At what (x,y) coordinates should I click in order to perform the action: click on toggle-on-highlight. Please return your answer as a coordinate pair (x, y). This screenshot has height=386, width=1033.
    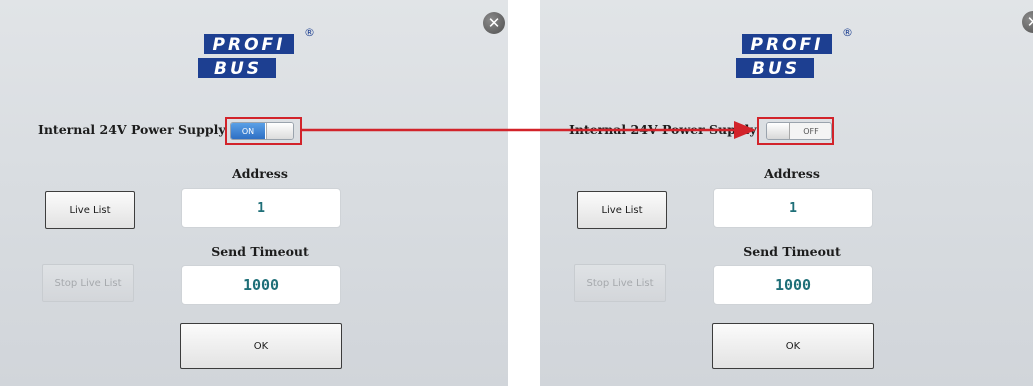
    Looking at the image, I should click on (263, 131).